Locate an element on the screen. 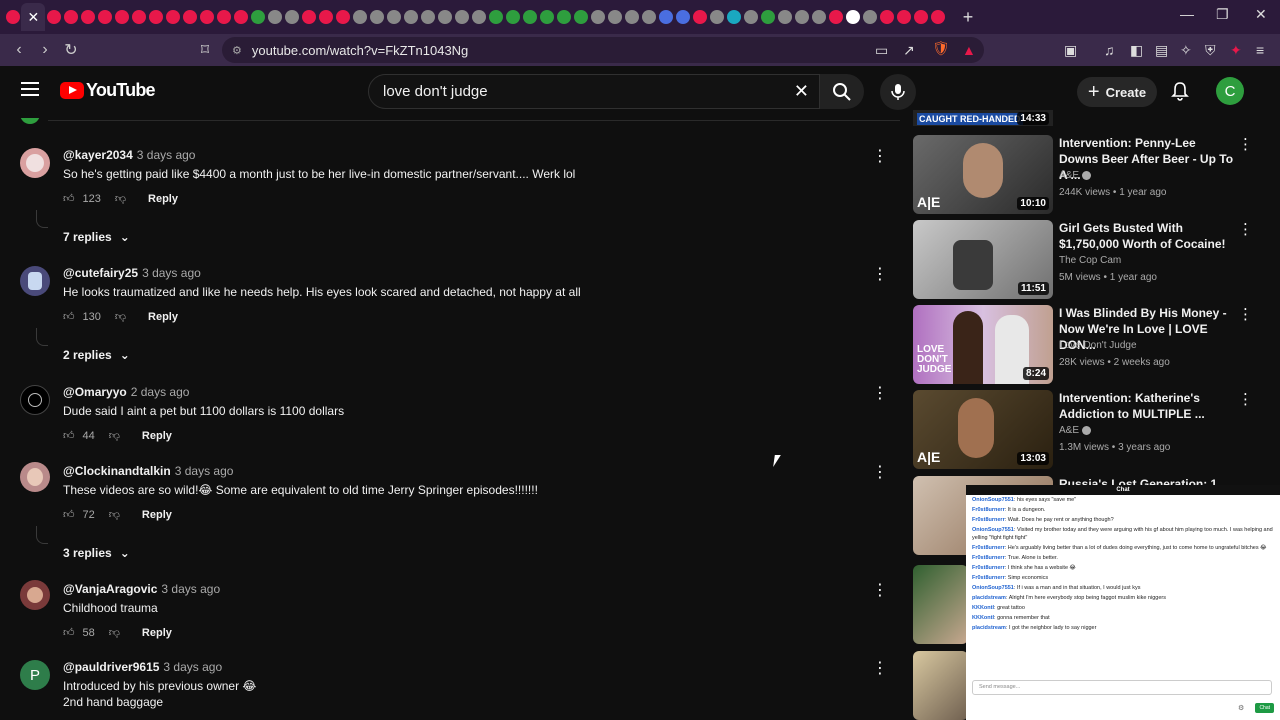 Image resolution: width=1280 pixels, height=720 pixels. address-bar: ⚙ youtube.com/watch?v=FkZTn1043Ng is located at coordinates (603, 50).